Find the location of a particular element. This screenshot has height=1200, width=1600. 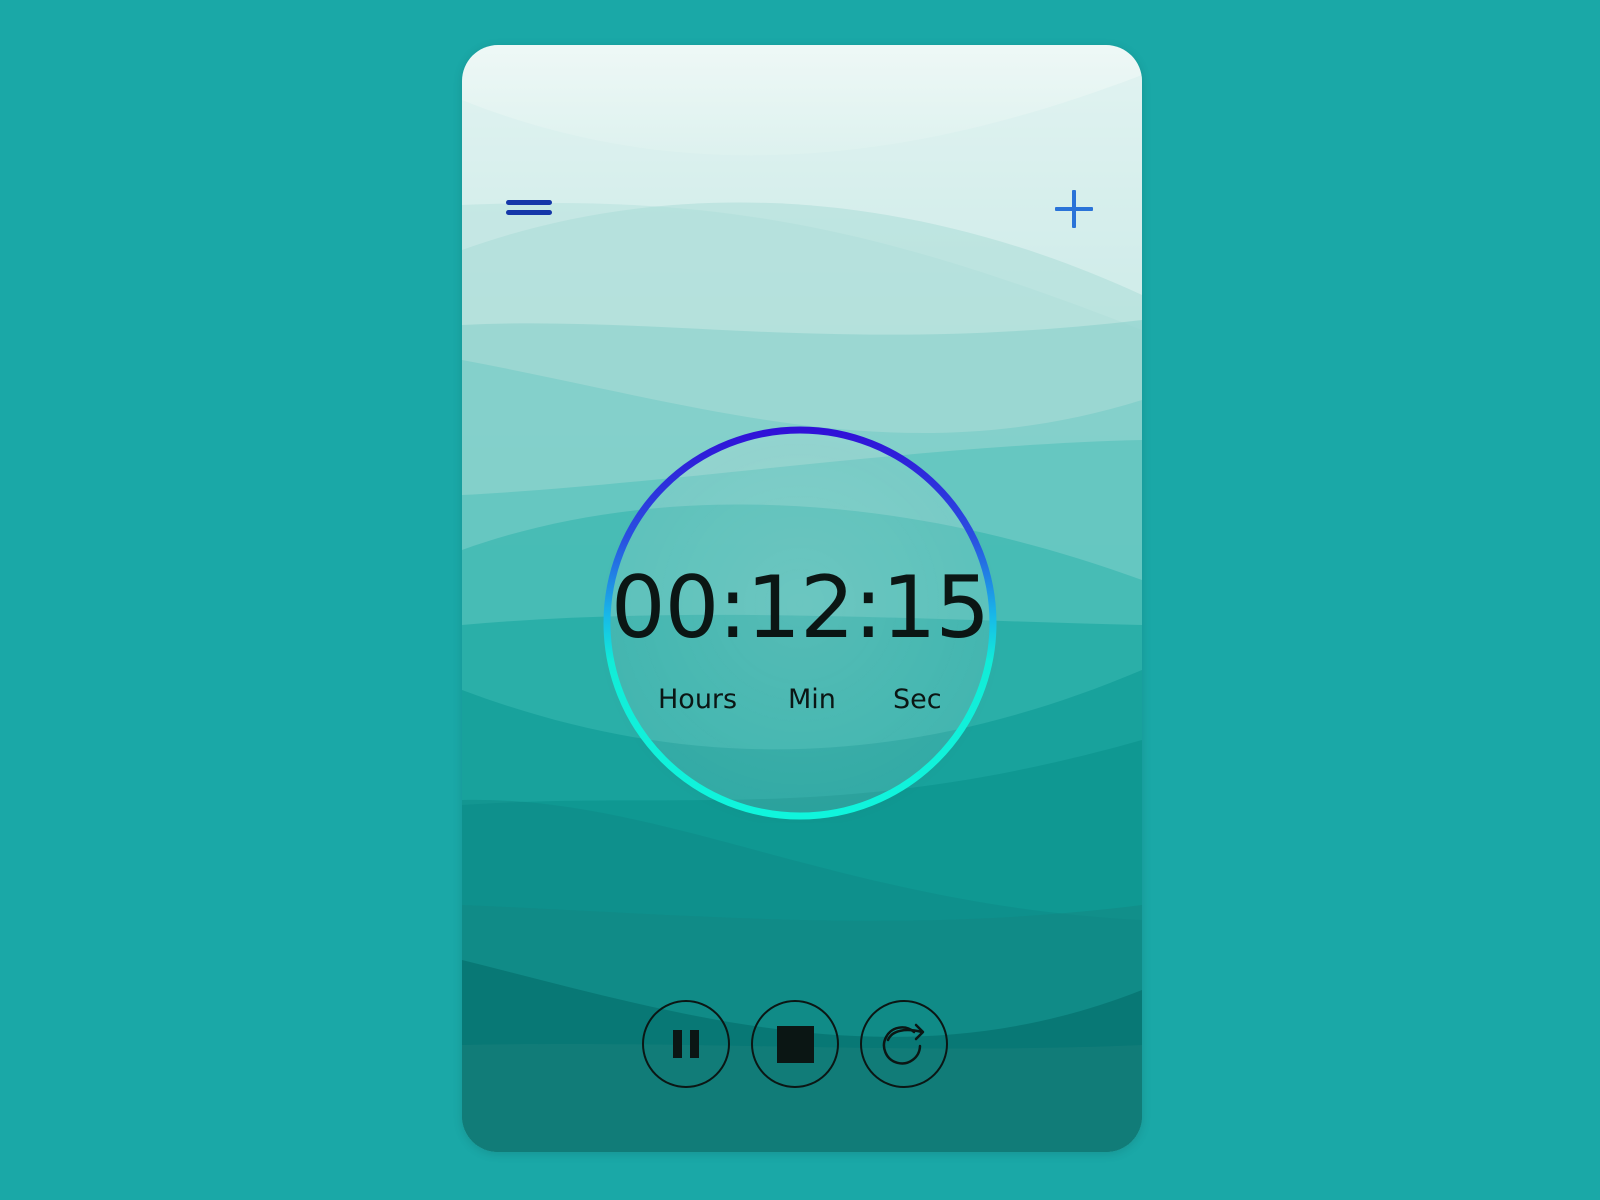

add-timer-button is located at coordinates (1074, 209).